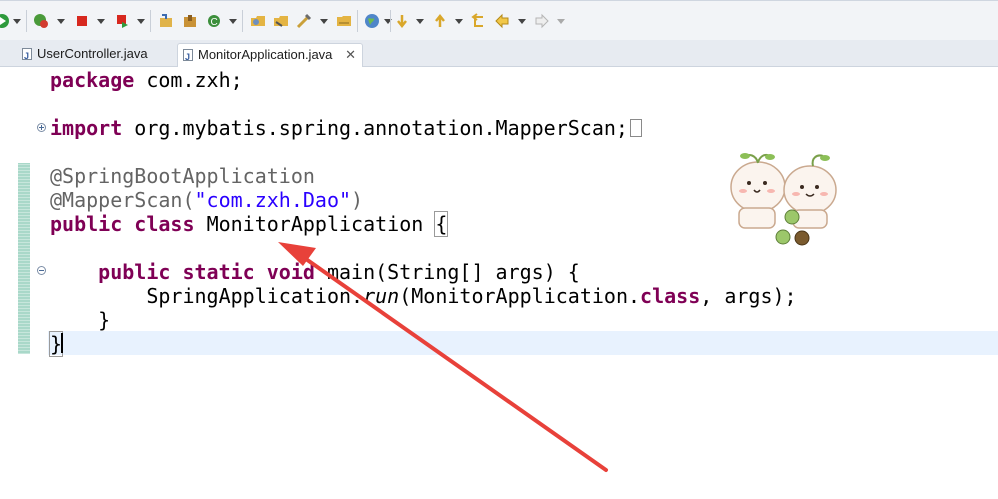 The height and width of the screenshot is (499, 998). Describe the element at coordinates (281, 21) in the screenshot. I see `open-task-icon` at that location.